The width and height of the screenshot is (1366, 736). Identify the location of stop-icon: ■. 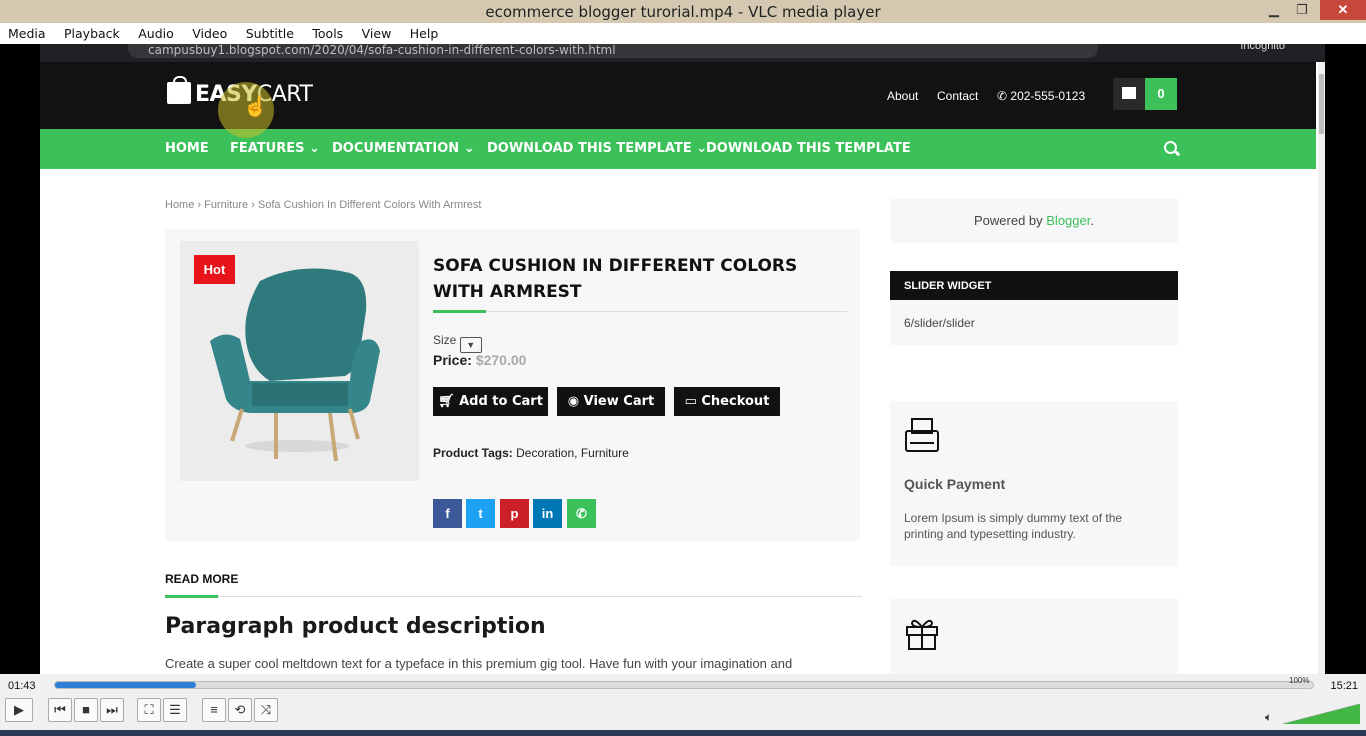
(86, 710).